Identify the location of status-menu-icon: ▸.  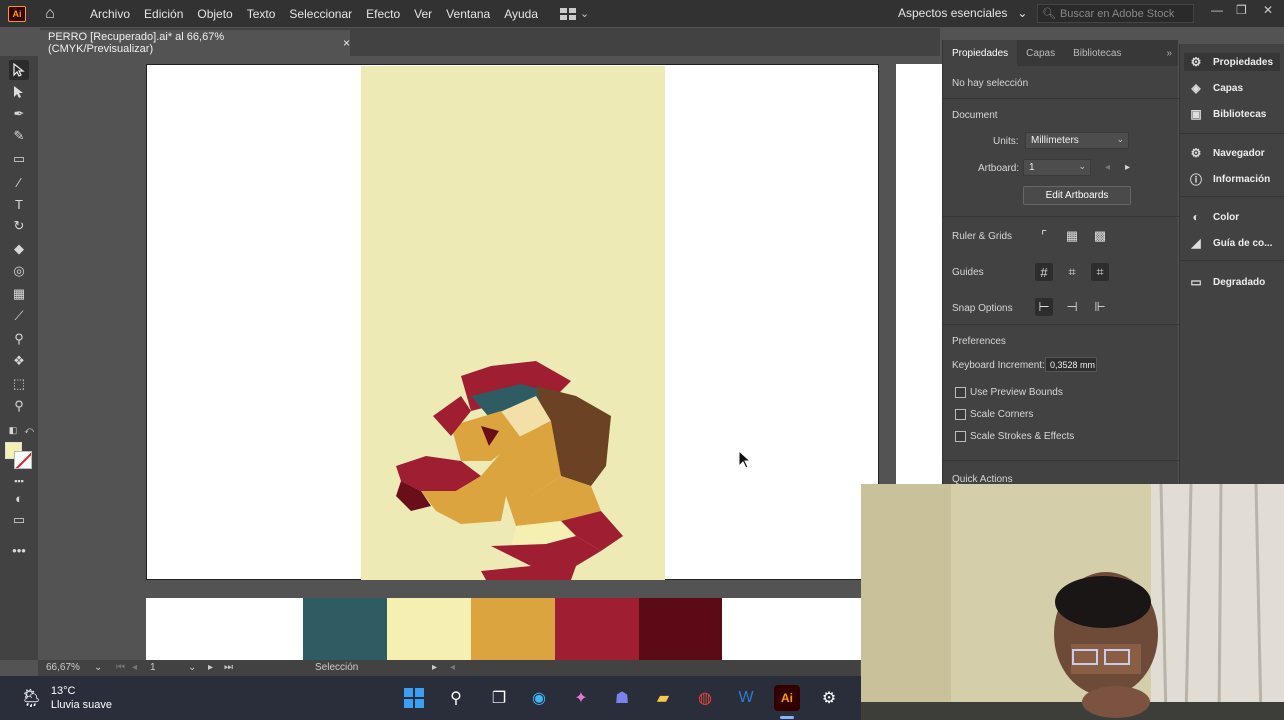
(434, 667).